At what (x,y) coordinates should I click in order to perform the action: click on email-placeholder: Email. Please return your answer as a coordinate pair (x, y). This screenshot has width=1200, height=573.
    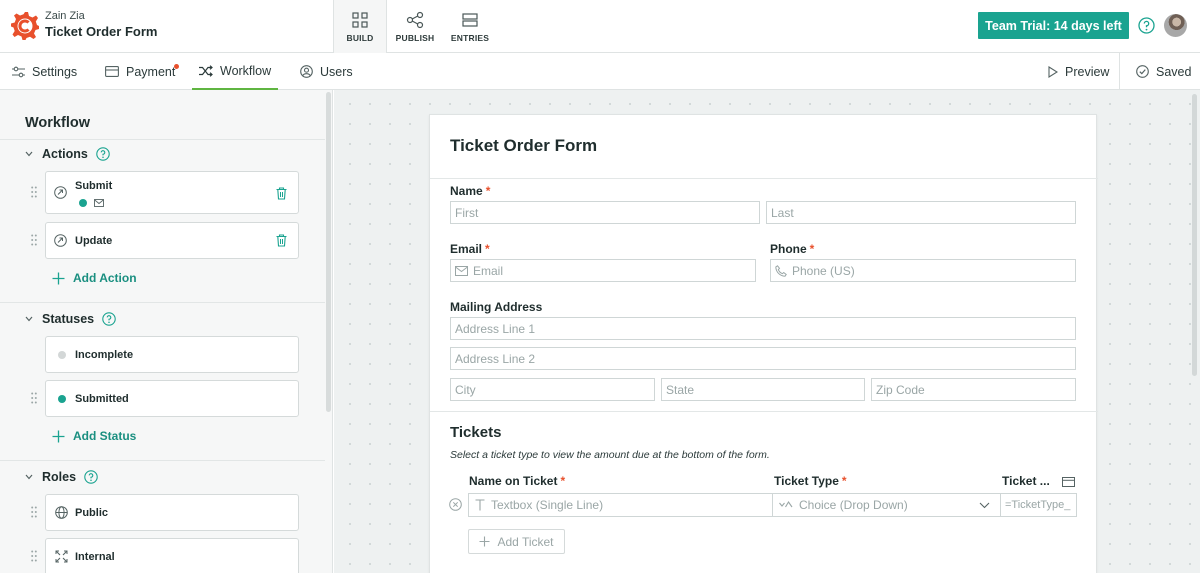
    Looking at the image, I should click on (488, 270).